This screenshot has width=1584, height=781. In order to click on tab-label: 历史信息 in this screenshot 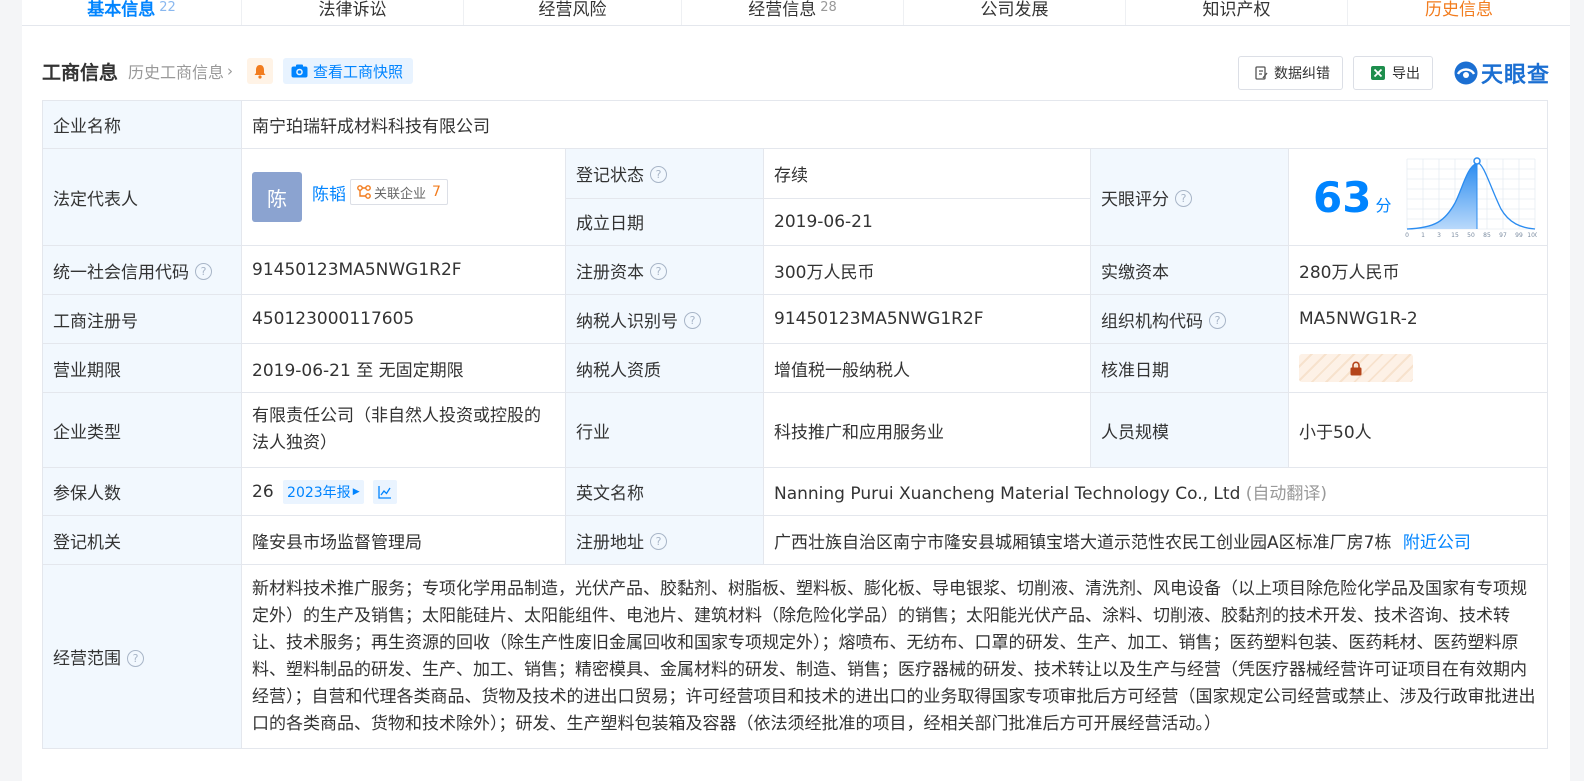, I will do `click(1459, 10)`.